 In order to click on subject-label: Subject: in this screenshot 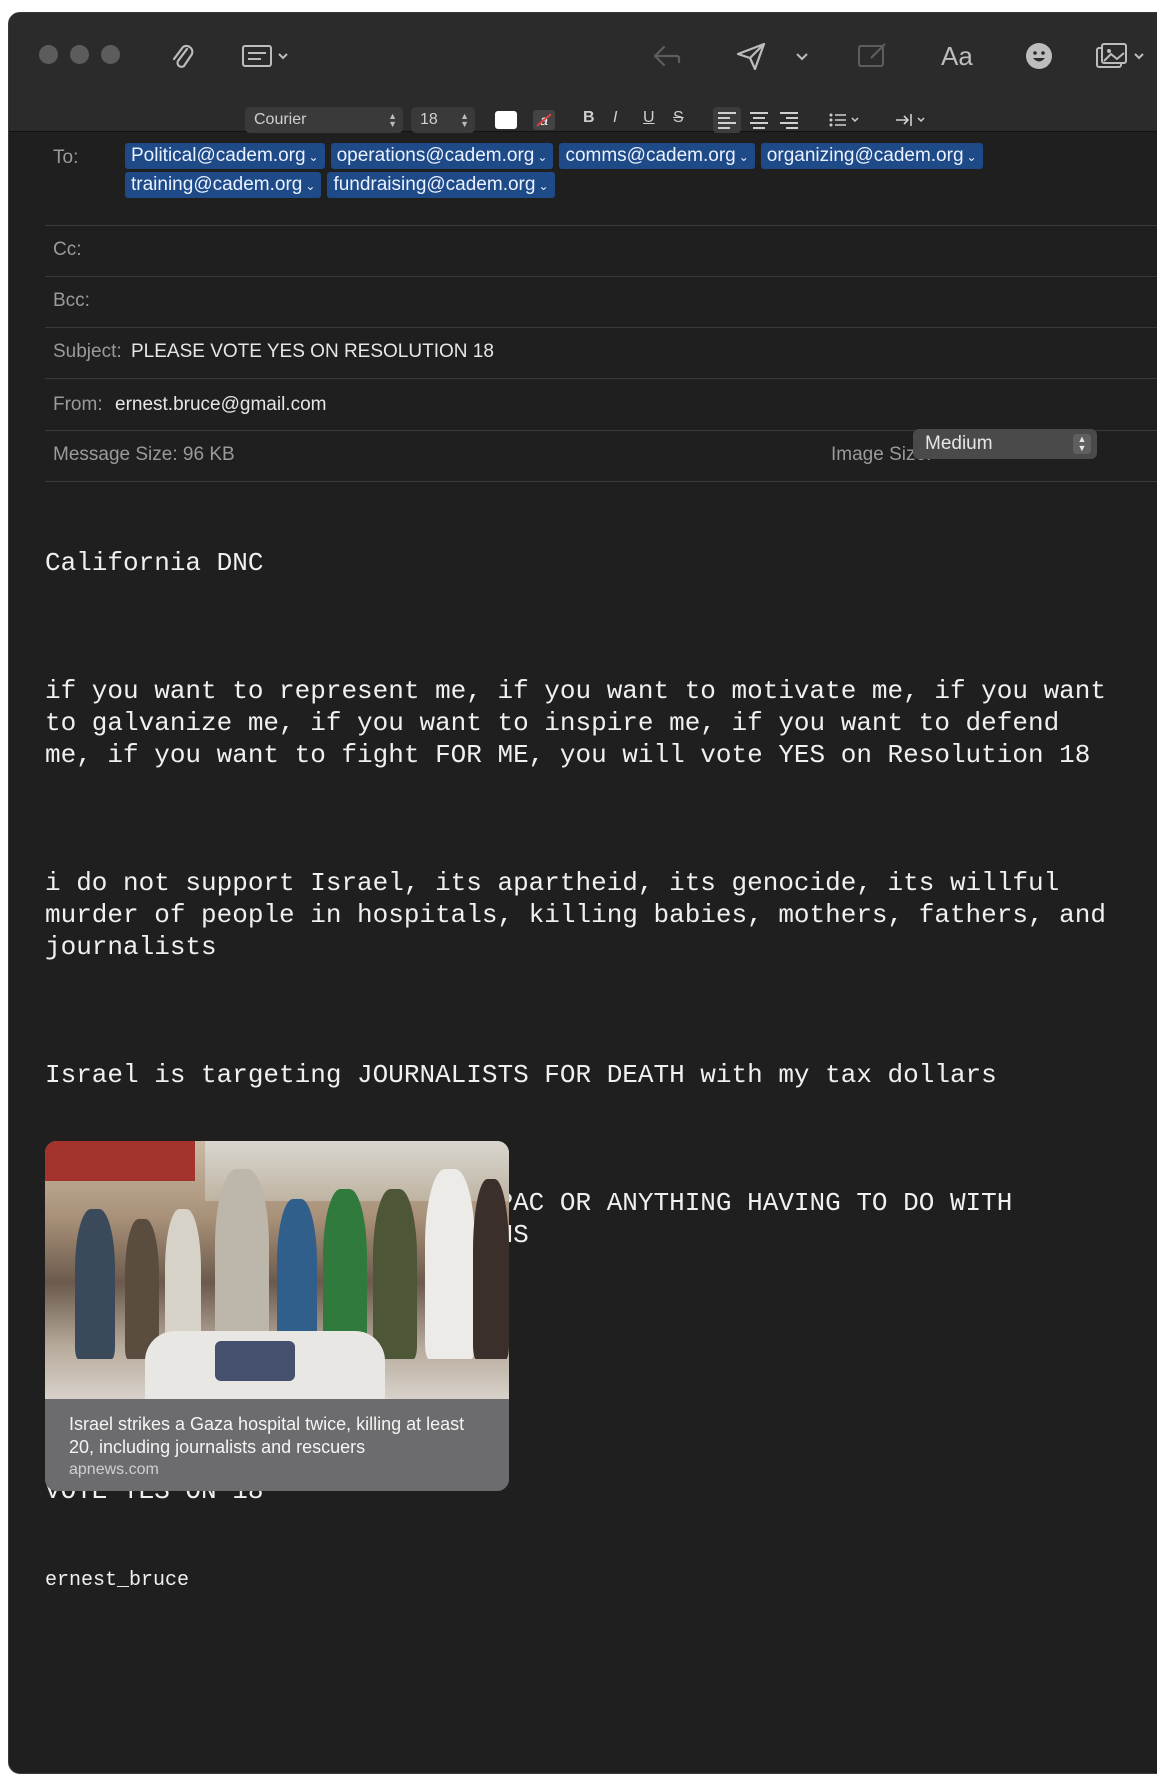, I will do `click(87, 351)`.